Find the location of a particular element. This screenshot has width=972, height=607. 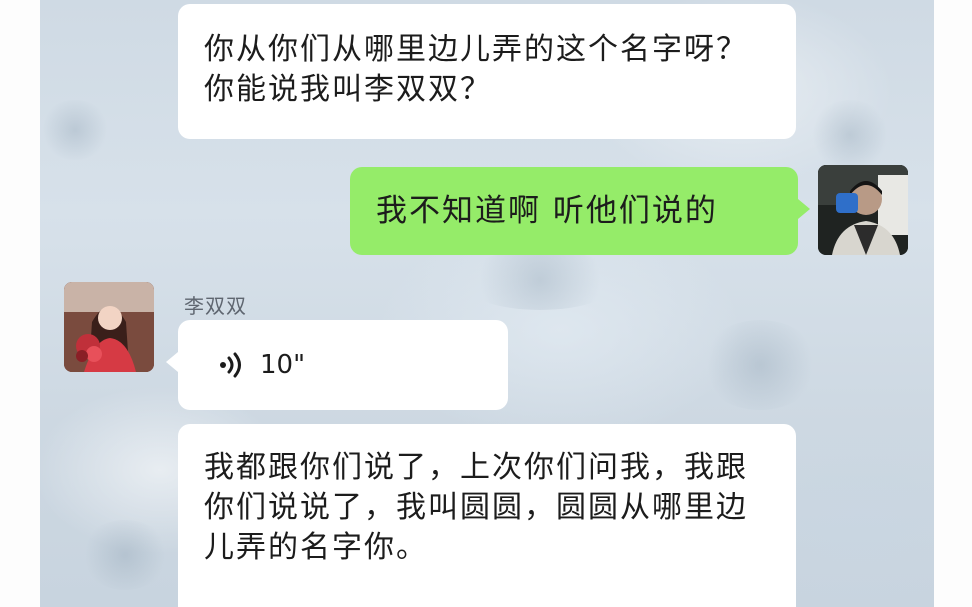

my-avatar is located at coordinates (863, 210).